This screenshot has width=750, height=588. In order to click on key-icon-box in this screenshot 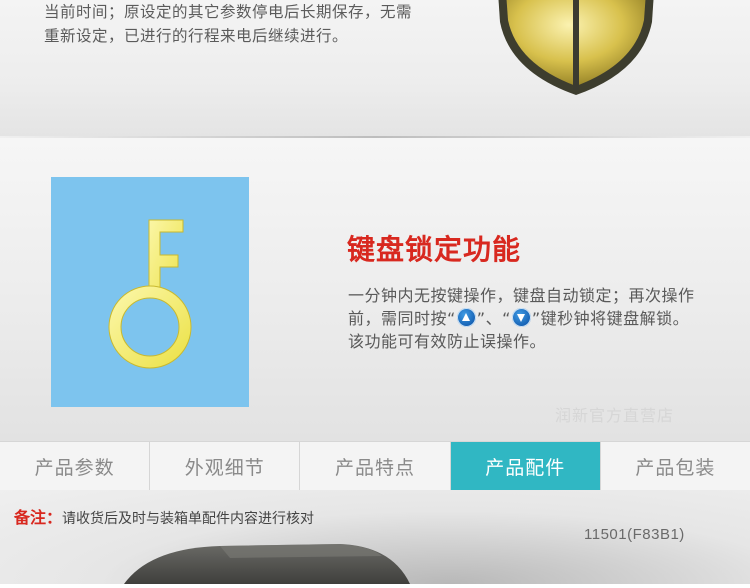, I will do `click(150, 292)`.